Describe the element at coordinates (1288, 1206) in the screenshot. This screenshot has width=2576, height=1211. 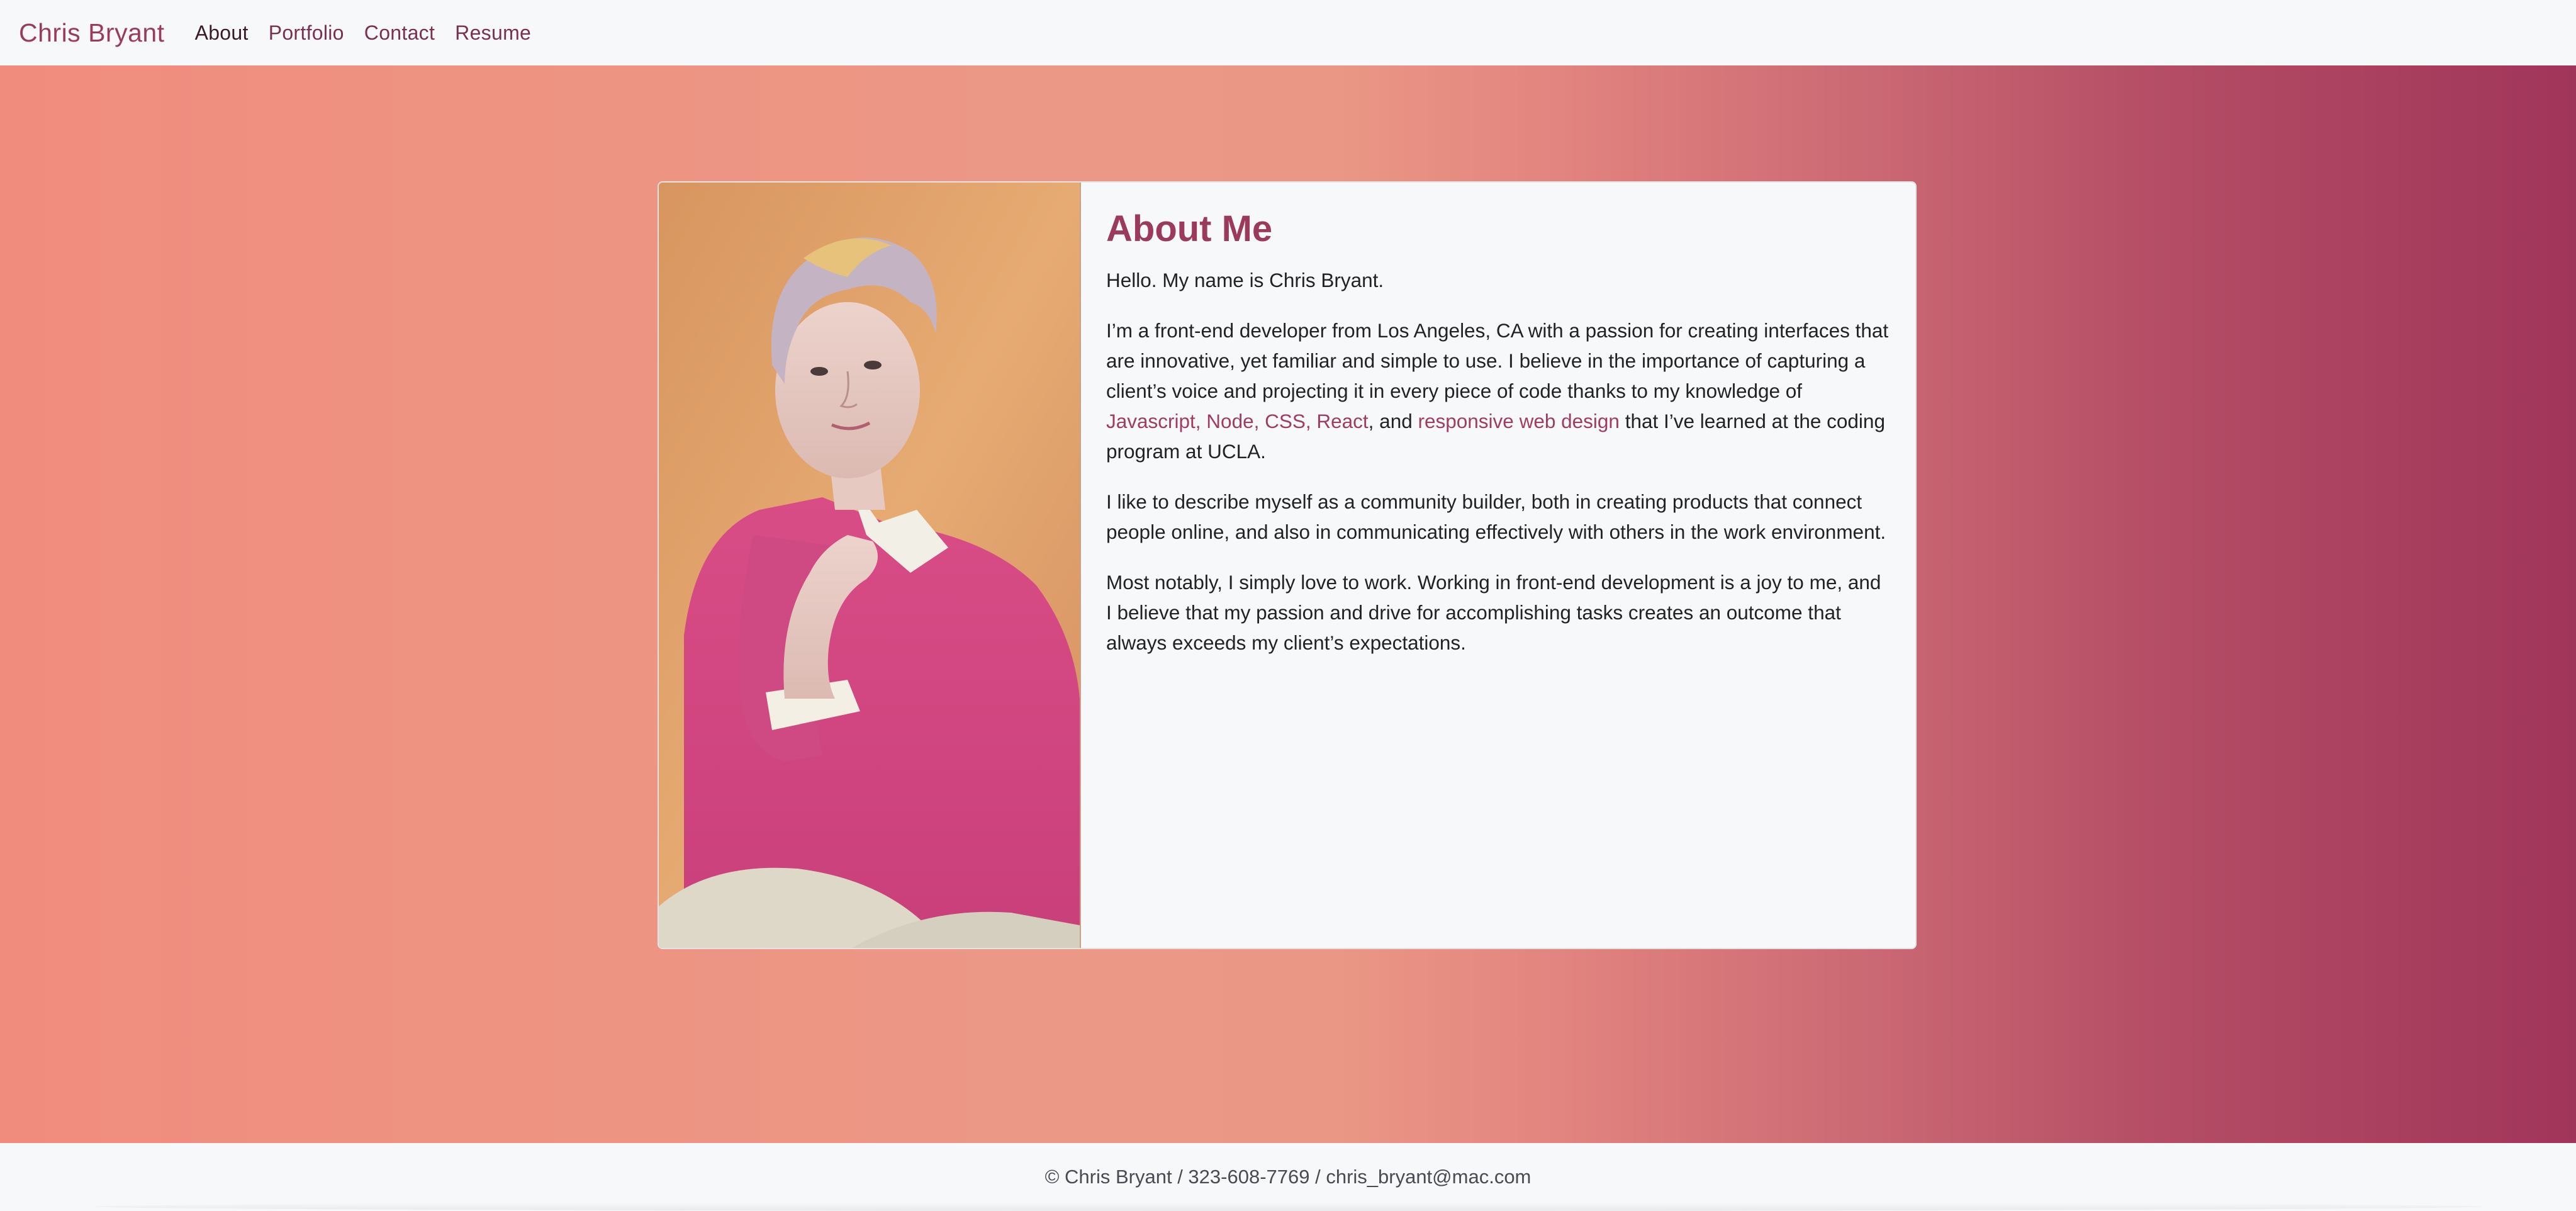
I see `footer-shadow` at that location.